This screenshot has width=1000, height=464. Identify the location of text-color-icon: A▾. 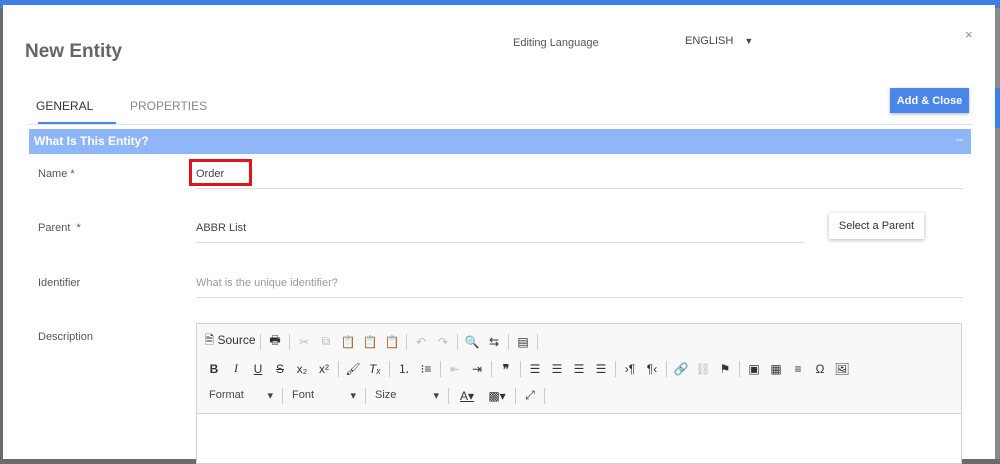
(467, 396).